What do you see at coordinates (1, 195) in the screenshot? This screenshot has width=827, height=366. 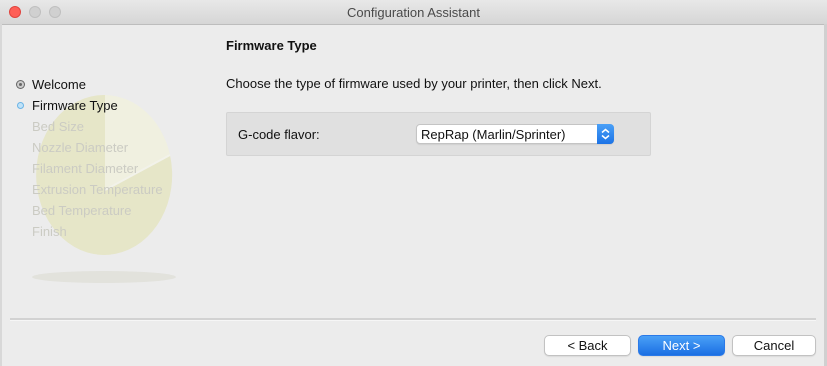 I see `left-edge` at bounding box center [1, 195].